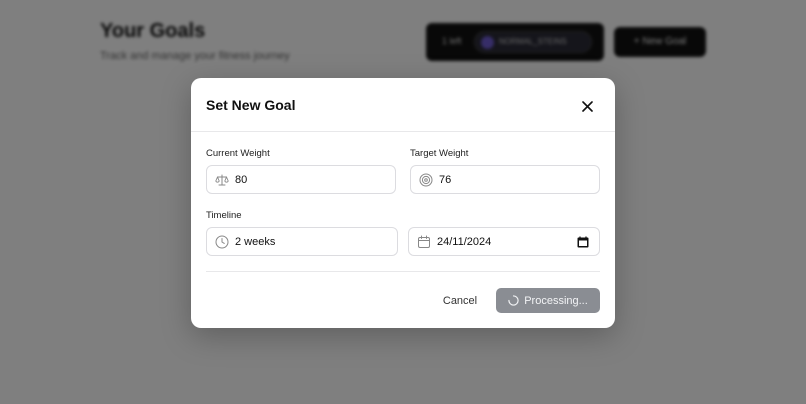  I want to click on close-icon, so click(587, 106).